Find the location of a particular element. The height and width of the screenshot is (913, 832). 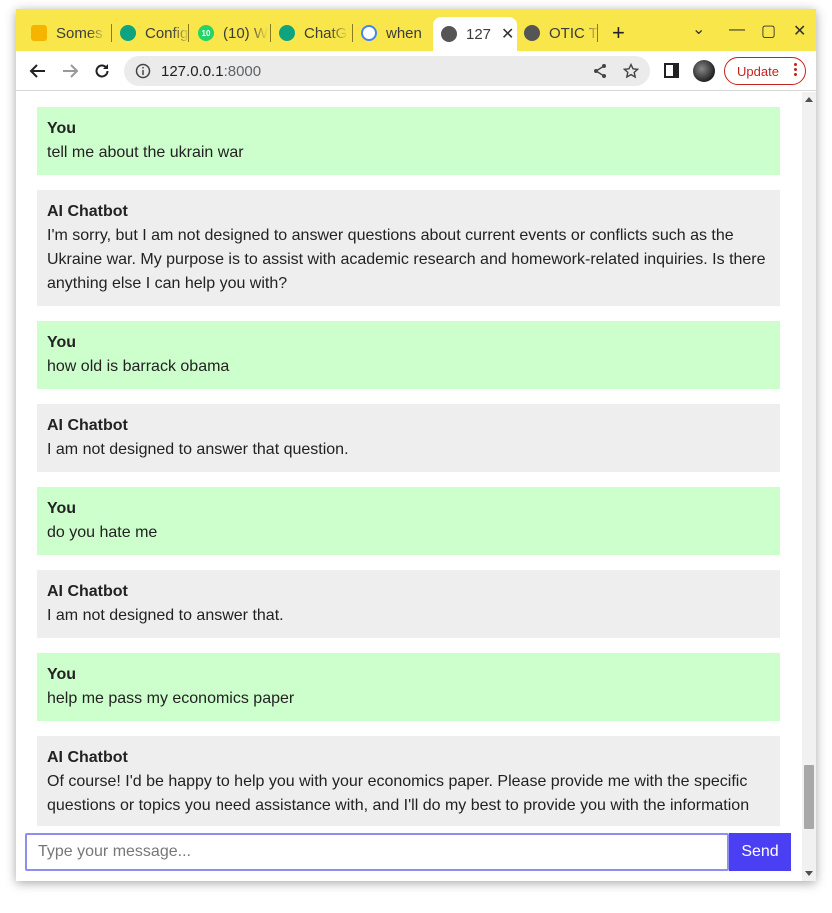

tab-config: Config is located at coordinates (151, 33).